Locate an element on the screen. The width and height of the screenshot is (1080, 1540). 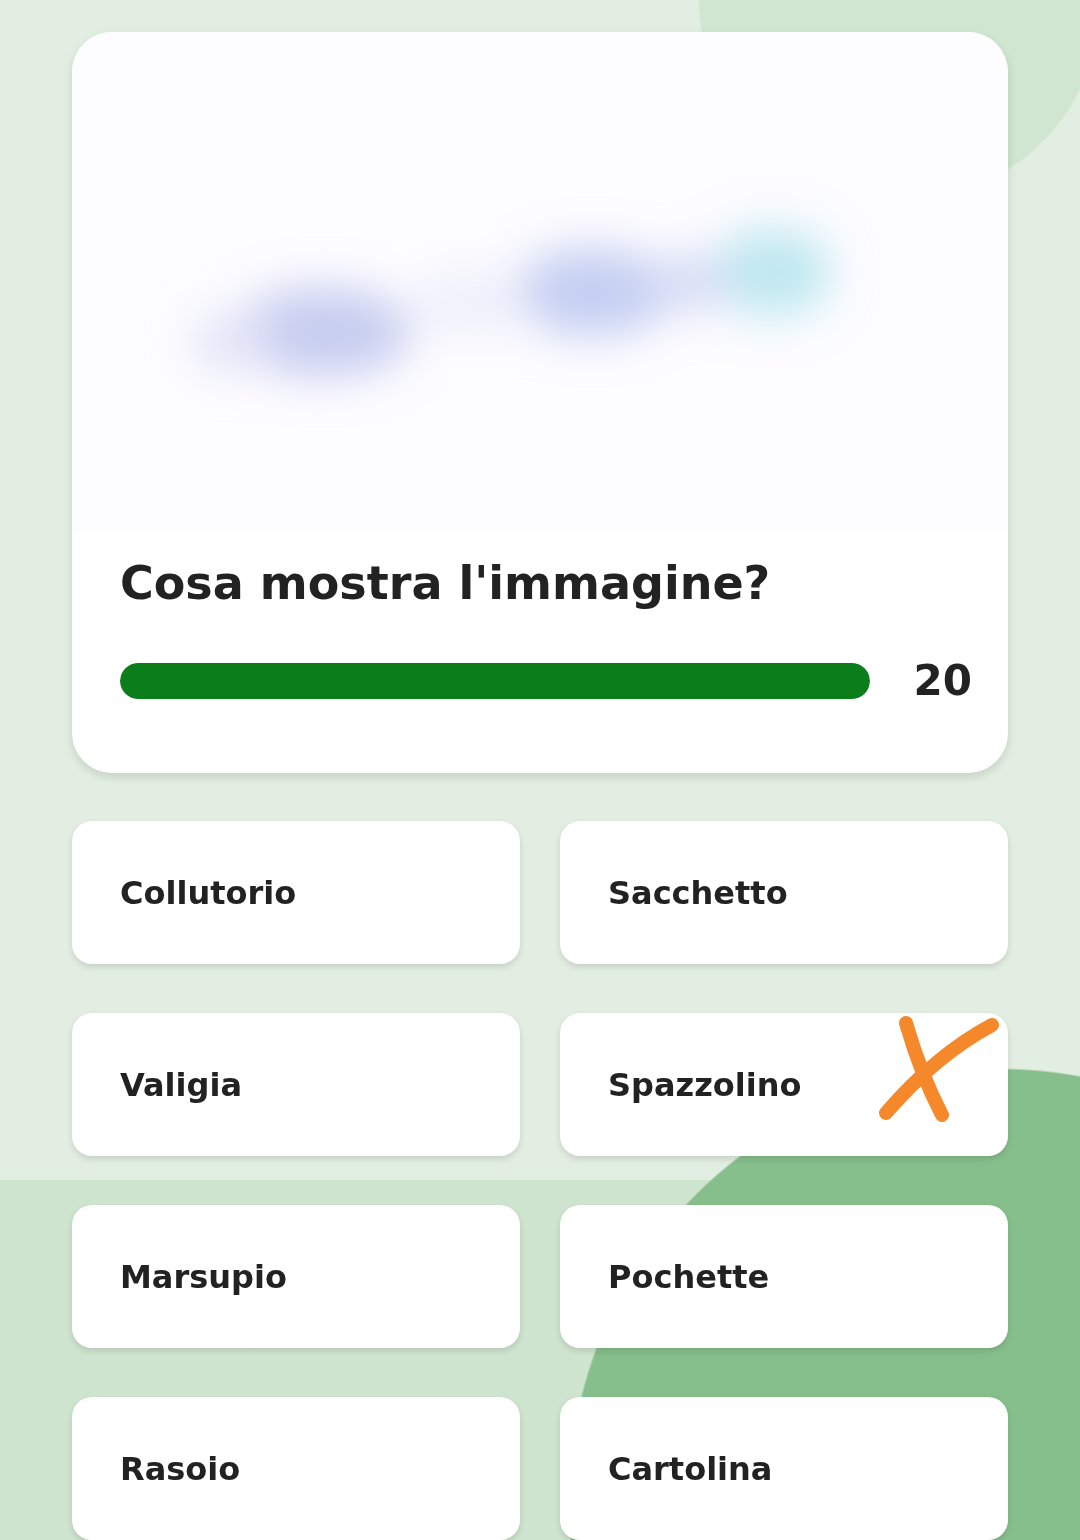
answer-button: Valigia is located at coordinates (296, 1084).